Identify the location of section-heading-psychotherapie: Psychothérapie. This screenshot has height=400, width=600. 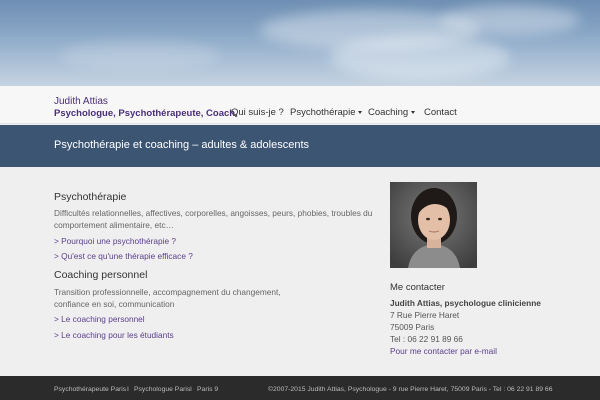
(90, 197).